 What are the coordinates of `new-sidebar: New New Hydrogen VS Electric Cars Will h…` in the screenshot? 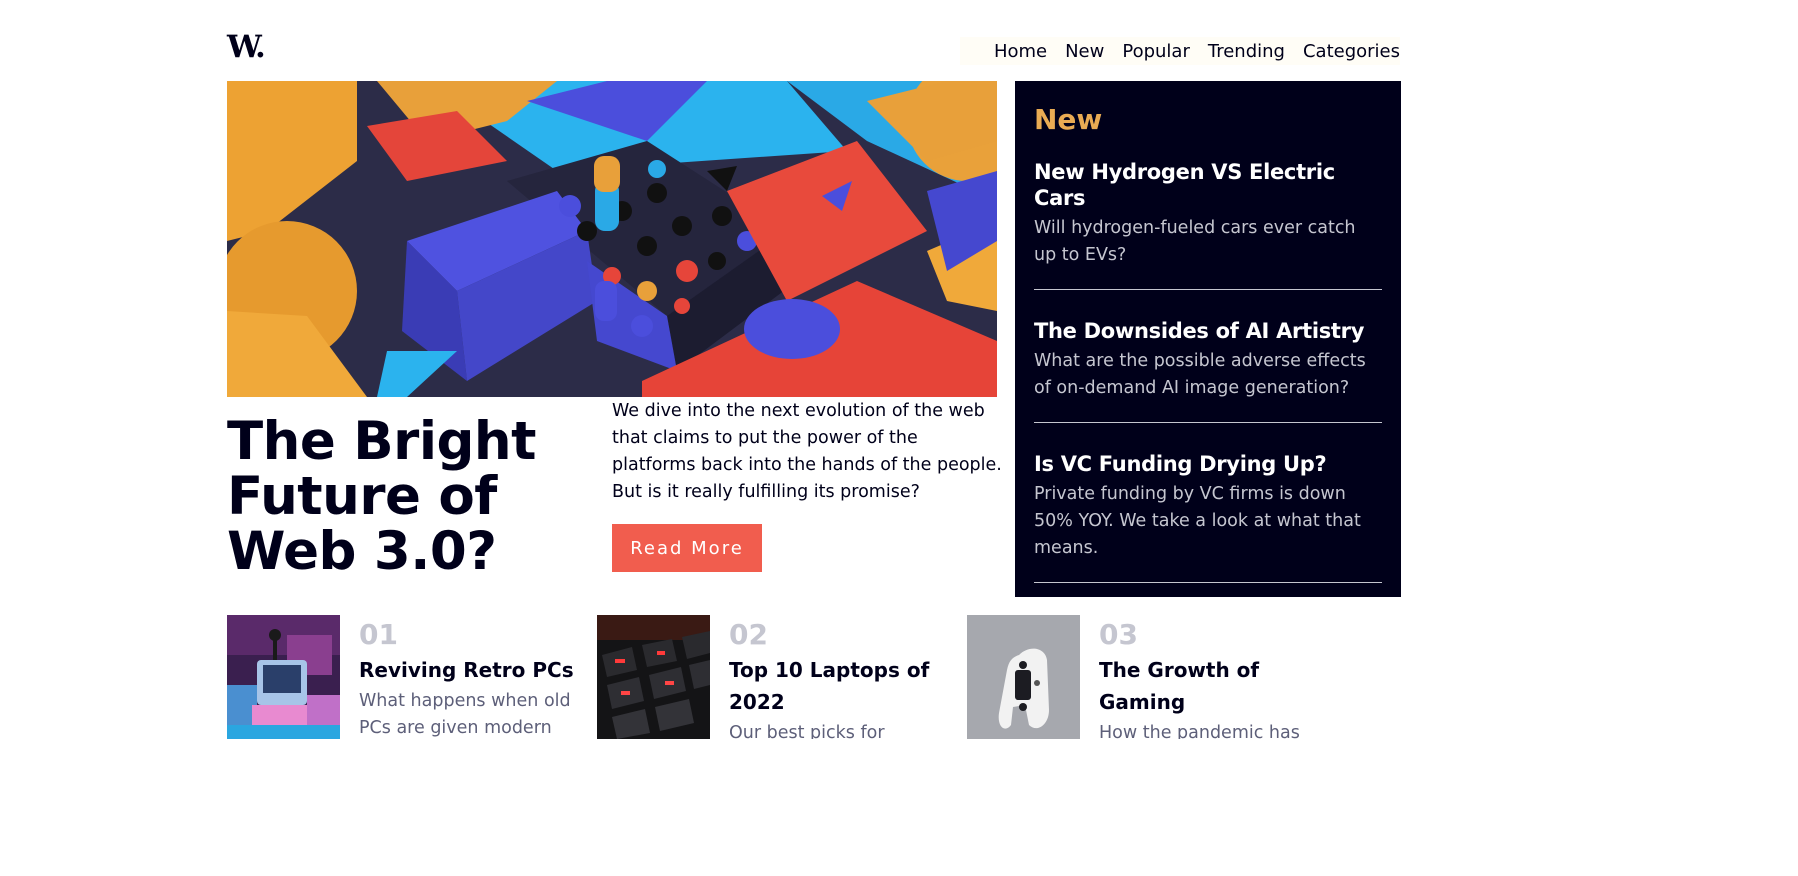 It's located at (1208, 339).